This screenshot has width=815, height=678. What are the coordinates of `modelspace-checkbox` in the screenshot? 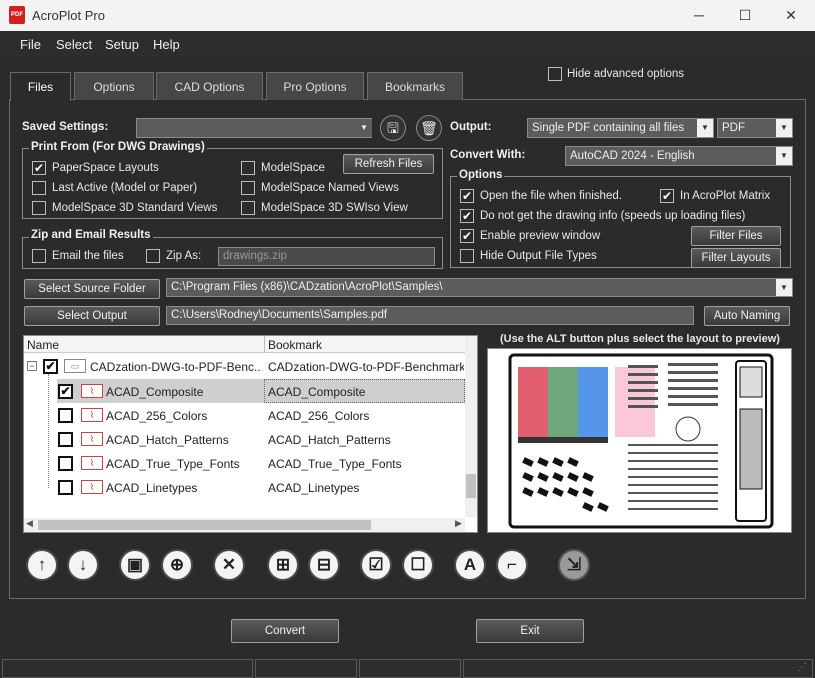 It's located at (248, 168).